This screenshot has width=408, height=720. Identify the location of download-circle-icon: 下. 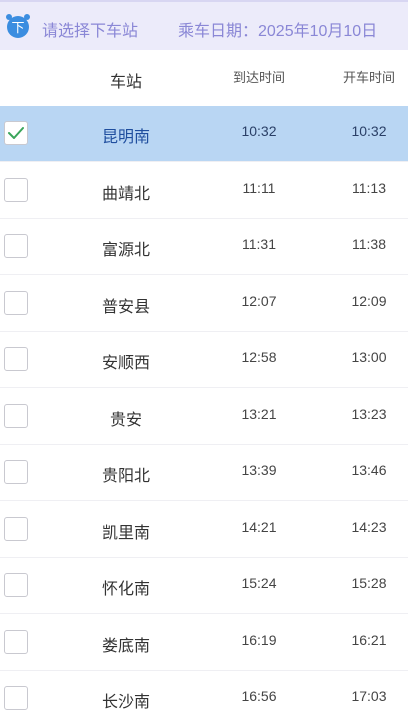
(18, 26).